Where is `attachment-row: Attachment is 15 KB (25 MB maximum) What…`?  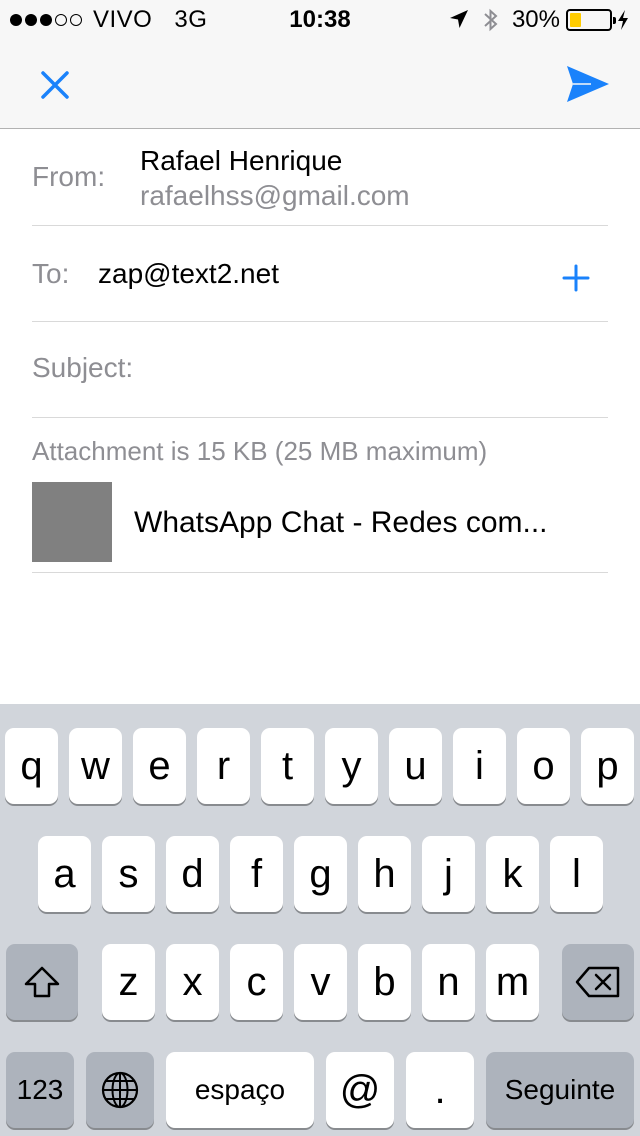 attachment-row: Attachment is 15 KB (25 MB maximum) What… is located at coordinates (320, 495).